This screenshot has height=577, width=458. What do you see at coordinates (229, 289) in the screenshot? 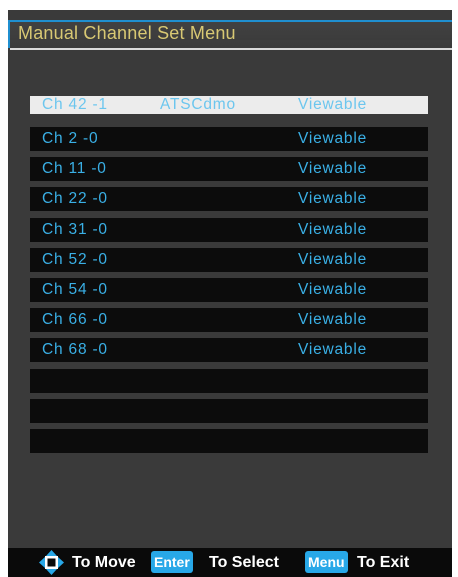
I see `channel-row: Ch 54 -0 Viewable` at bounding box center [229, 289].